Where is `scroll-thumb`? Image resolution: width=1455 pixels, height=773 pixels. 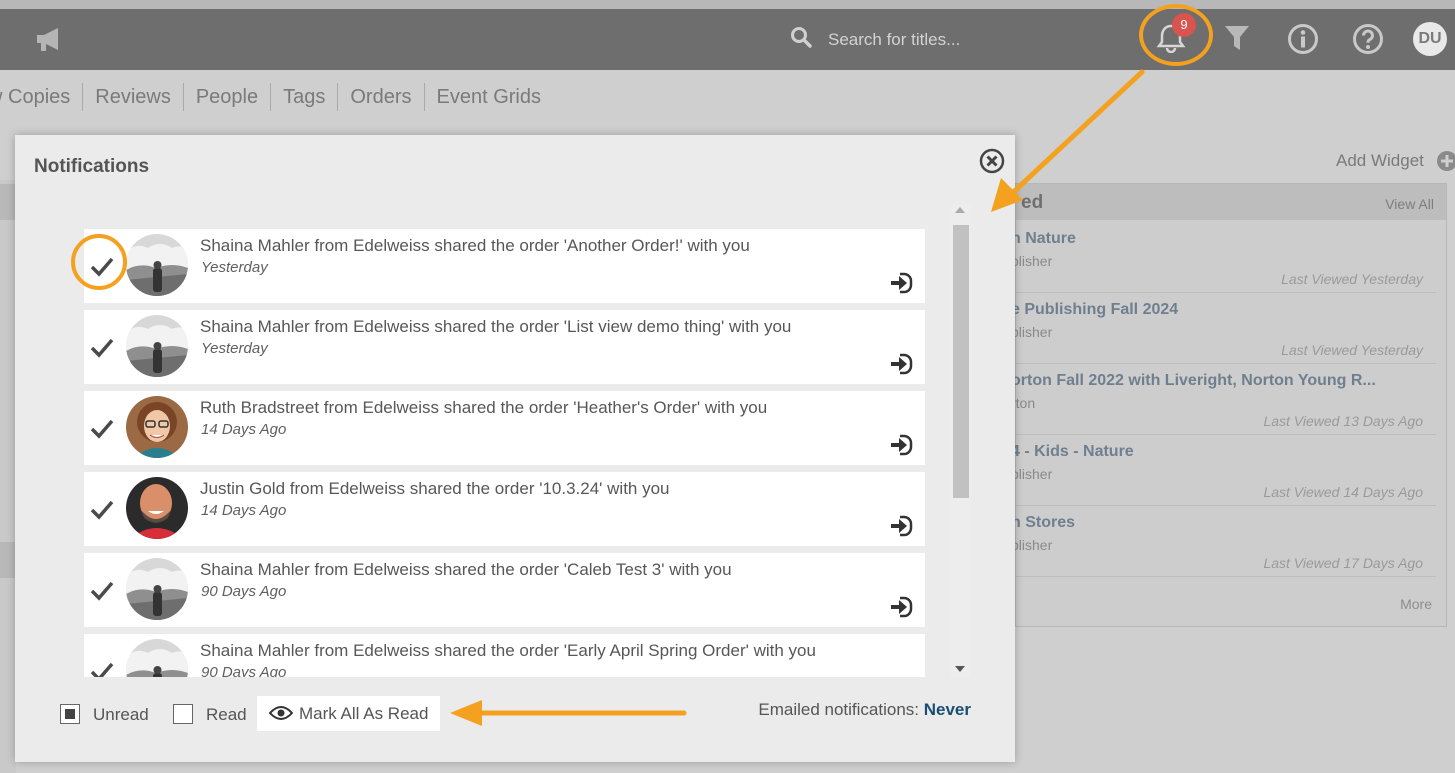 scroll-thumb is located at coordinates (961, 361).